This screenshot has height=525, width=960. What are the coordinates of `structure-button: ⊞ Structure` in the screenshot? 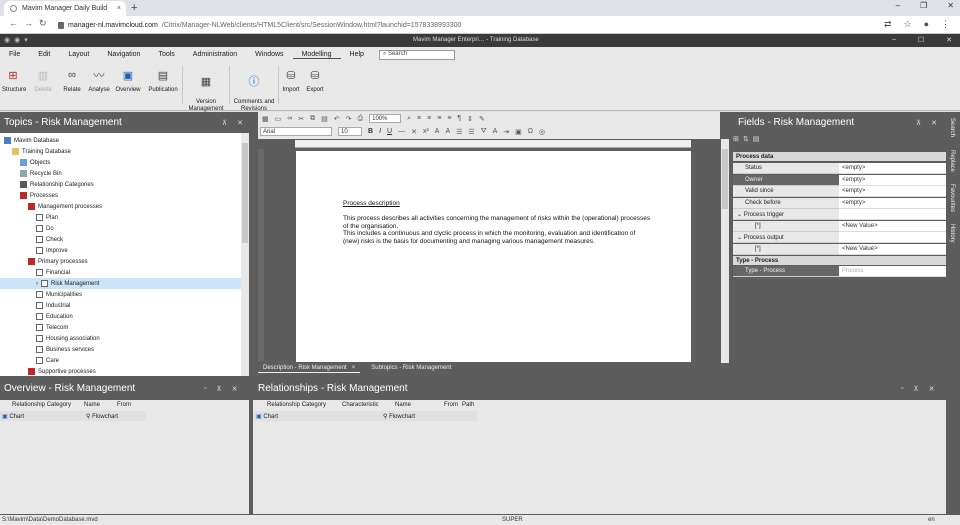 It's located at (14, 80).